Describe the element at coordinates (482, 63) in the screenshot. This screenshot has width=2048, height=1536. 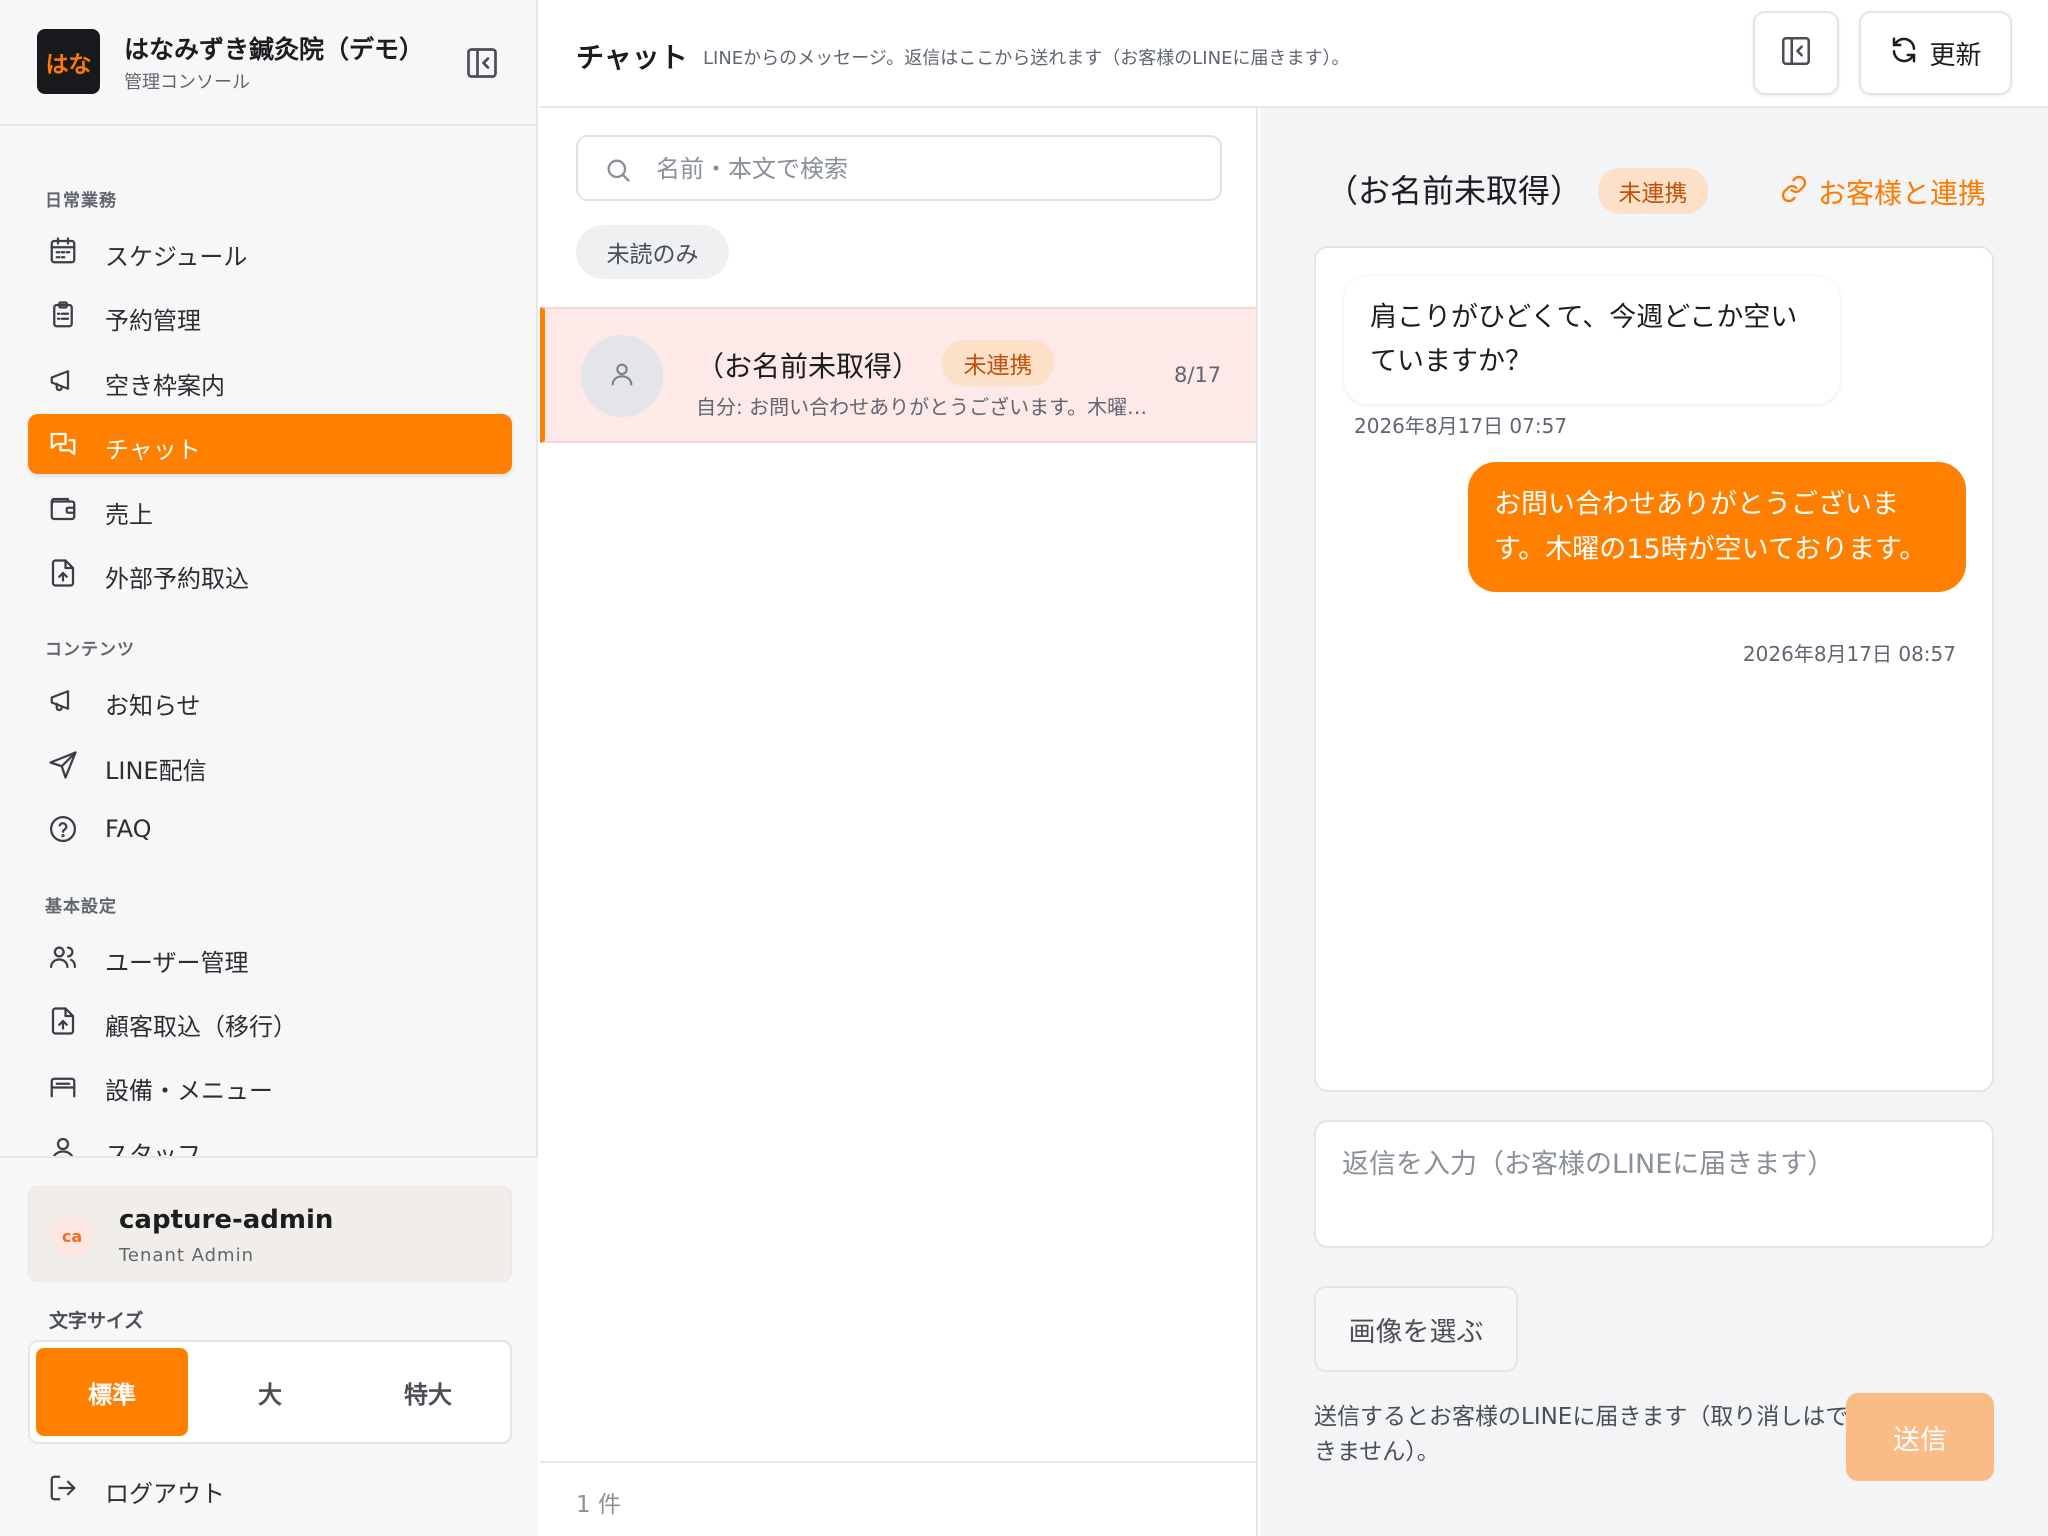
I see `sidebar-collapse-icon` at that location.